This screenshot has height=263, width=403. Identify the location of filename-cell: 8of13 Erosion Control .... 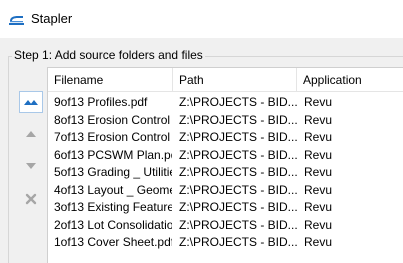
(113, 119).